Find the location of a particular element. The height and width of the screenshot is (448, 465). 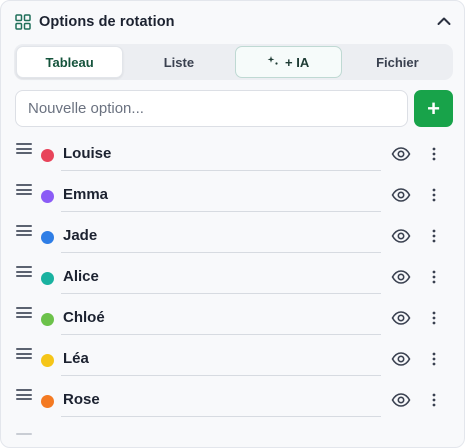

panel-title: Options de rotation is located at coordinates (107, 22).